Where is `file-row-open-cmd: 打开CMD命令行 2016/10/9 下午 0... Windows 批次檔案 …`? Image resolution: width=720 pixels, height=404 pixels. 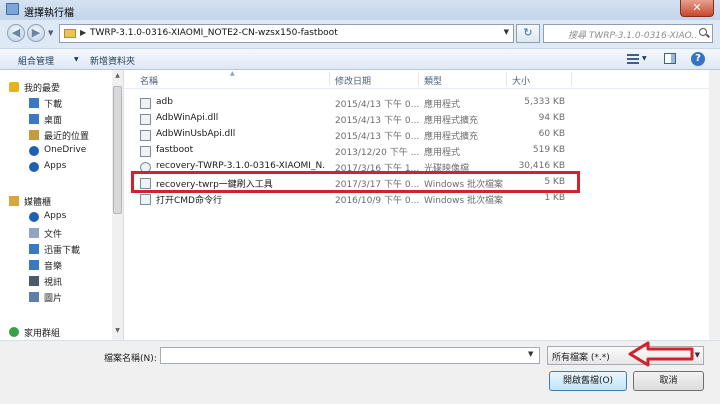
file-row-open-cmd: 打开CMD命令行 2016/10/9 下午 0... Windows 批次檔案 … is located at coordinates (349, 199).